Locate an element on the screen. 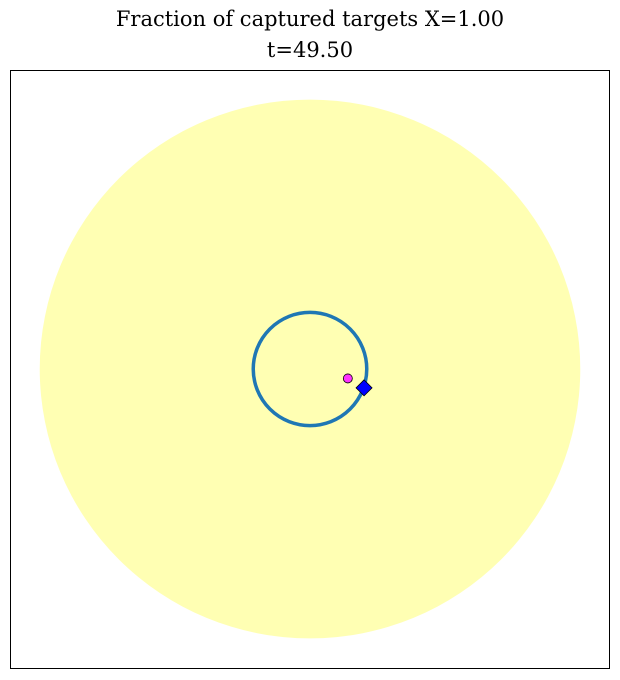 This screenshot has width=620, height=680. target-marker is located at coordinates (347, 378).